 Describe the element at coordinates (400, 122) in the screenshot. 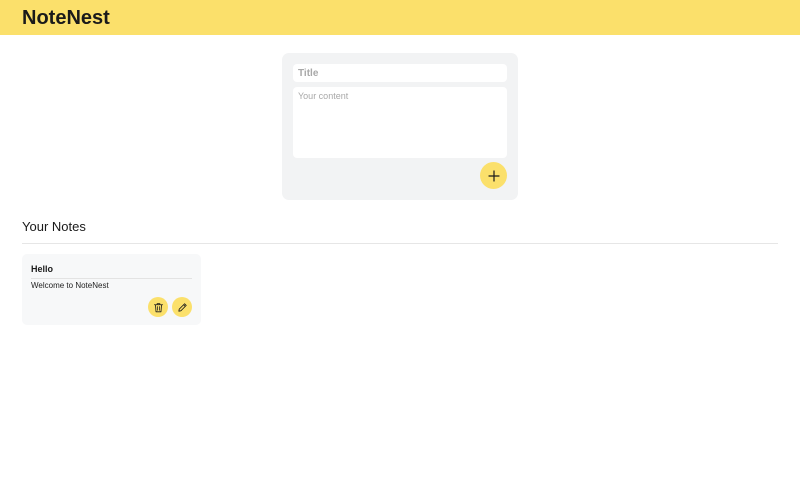

I see `content-textarea` at that location.